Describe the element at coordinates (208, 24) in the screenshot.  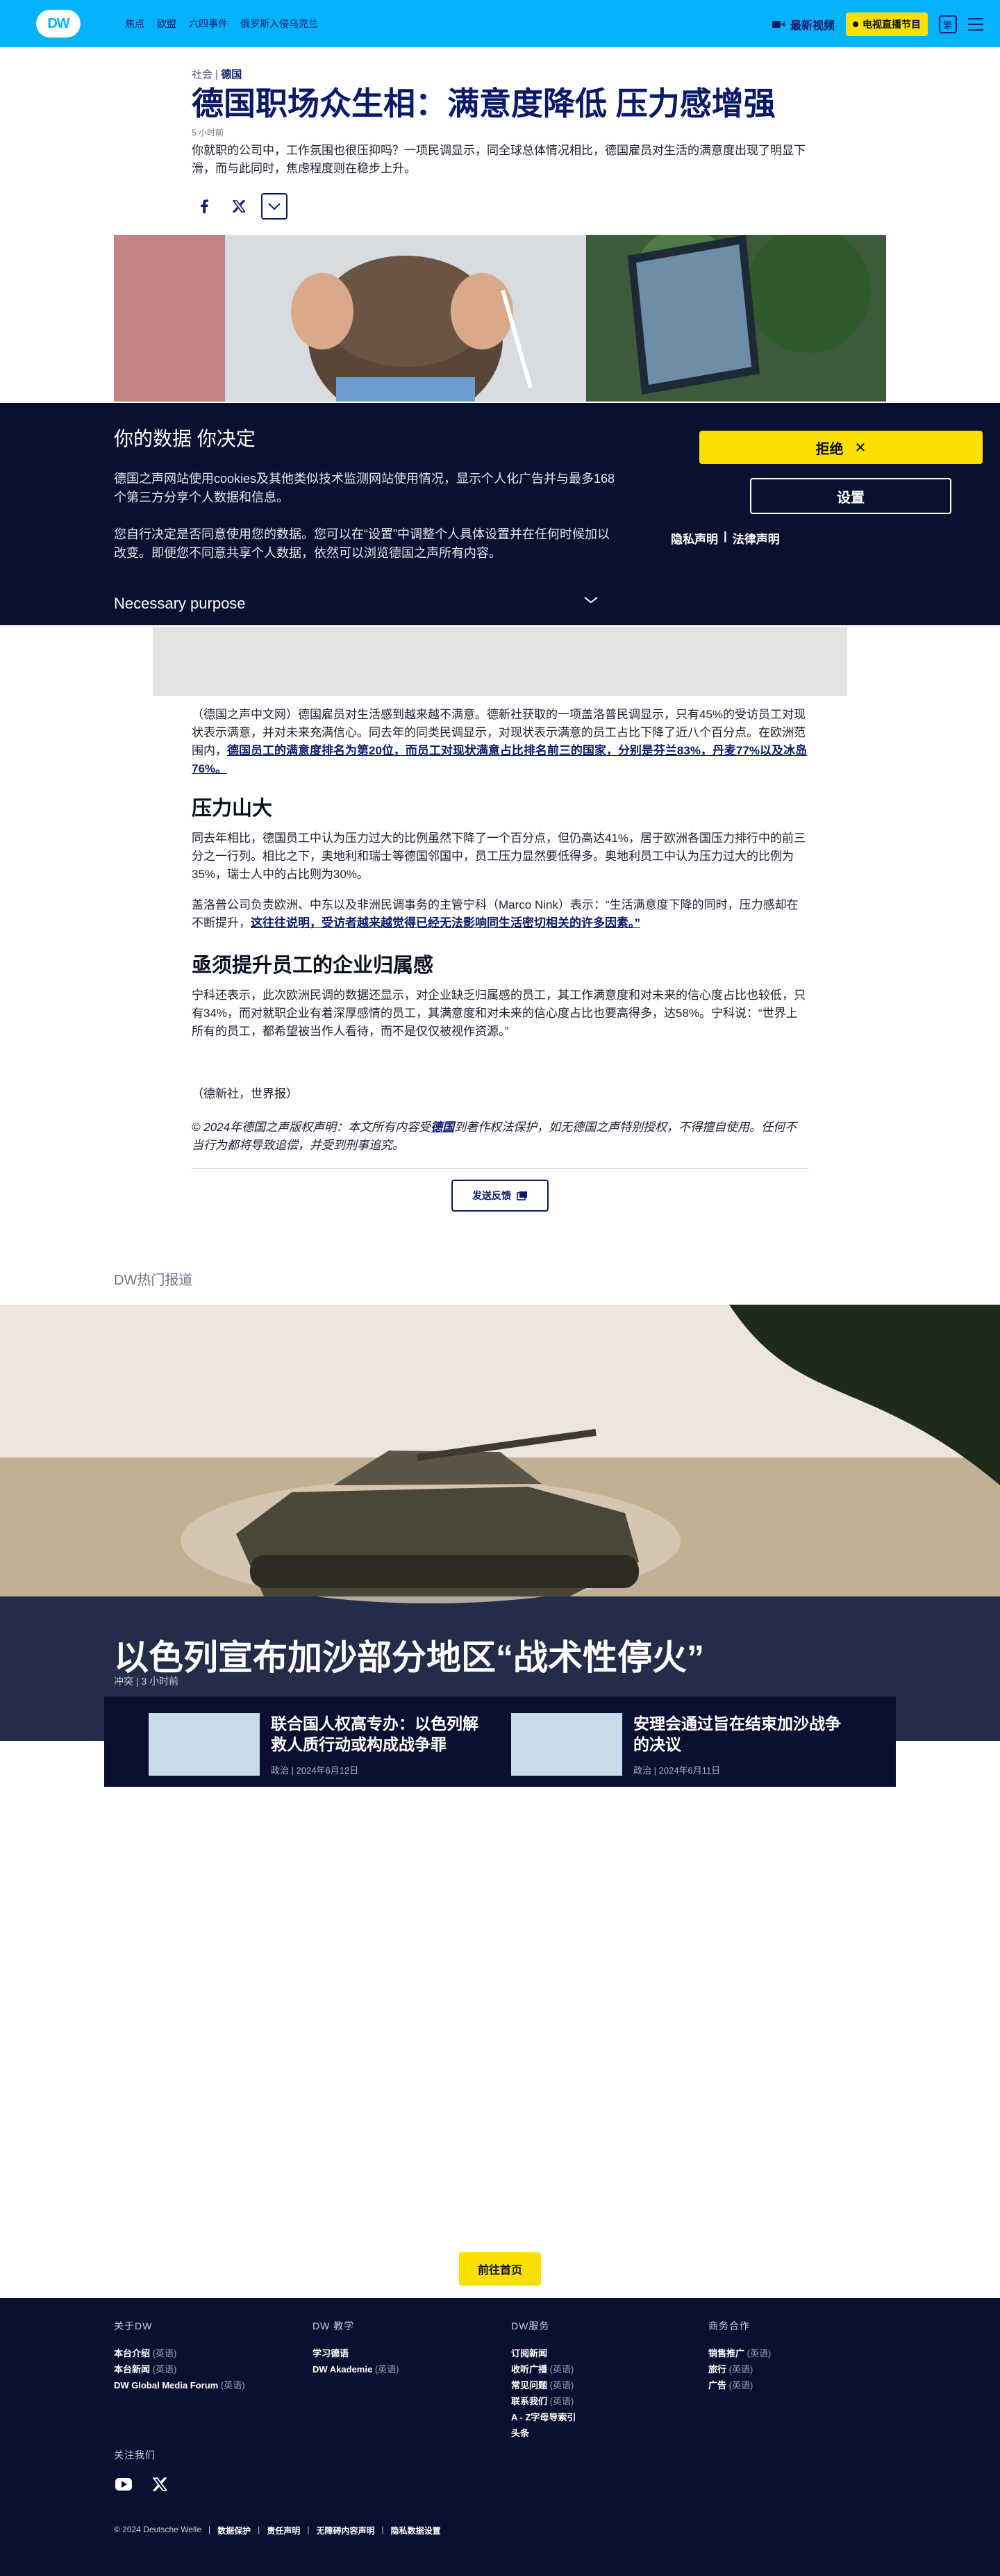
I see `nav-item-june4: 六四事件` at that location.